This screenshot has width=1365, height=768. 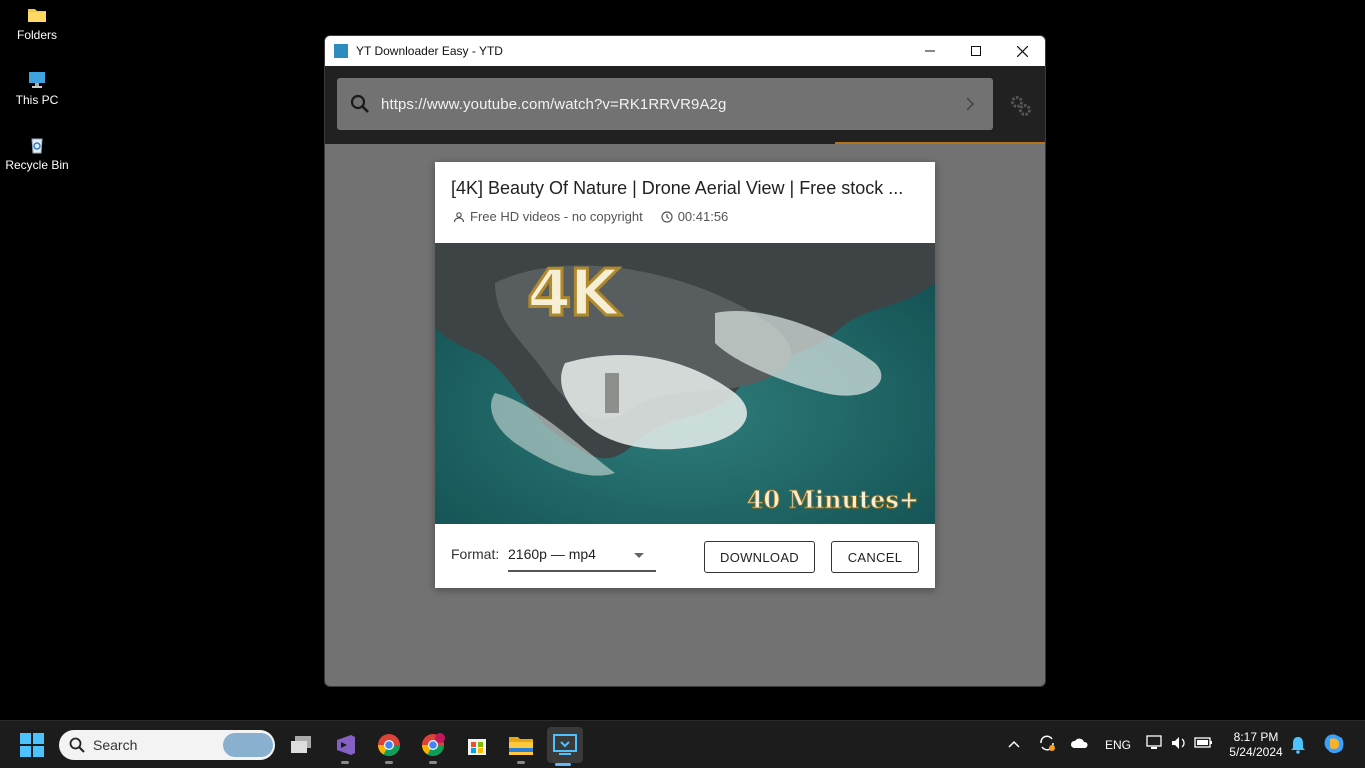 I want to click on desktop-icon-this-pc: This PC, so click(x=37, y=89).